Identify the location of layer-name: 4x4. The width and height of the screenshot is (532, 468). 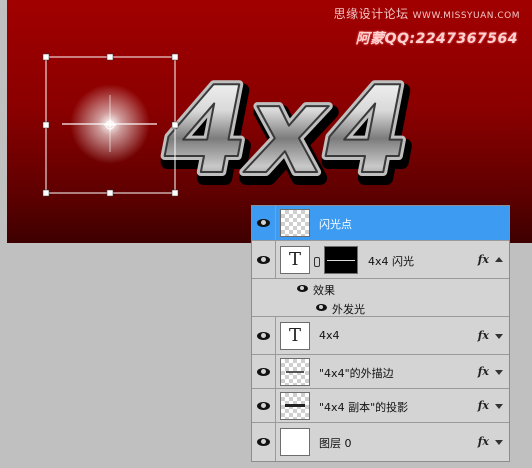
(329, 335).